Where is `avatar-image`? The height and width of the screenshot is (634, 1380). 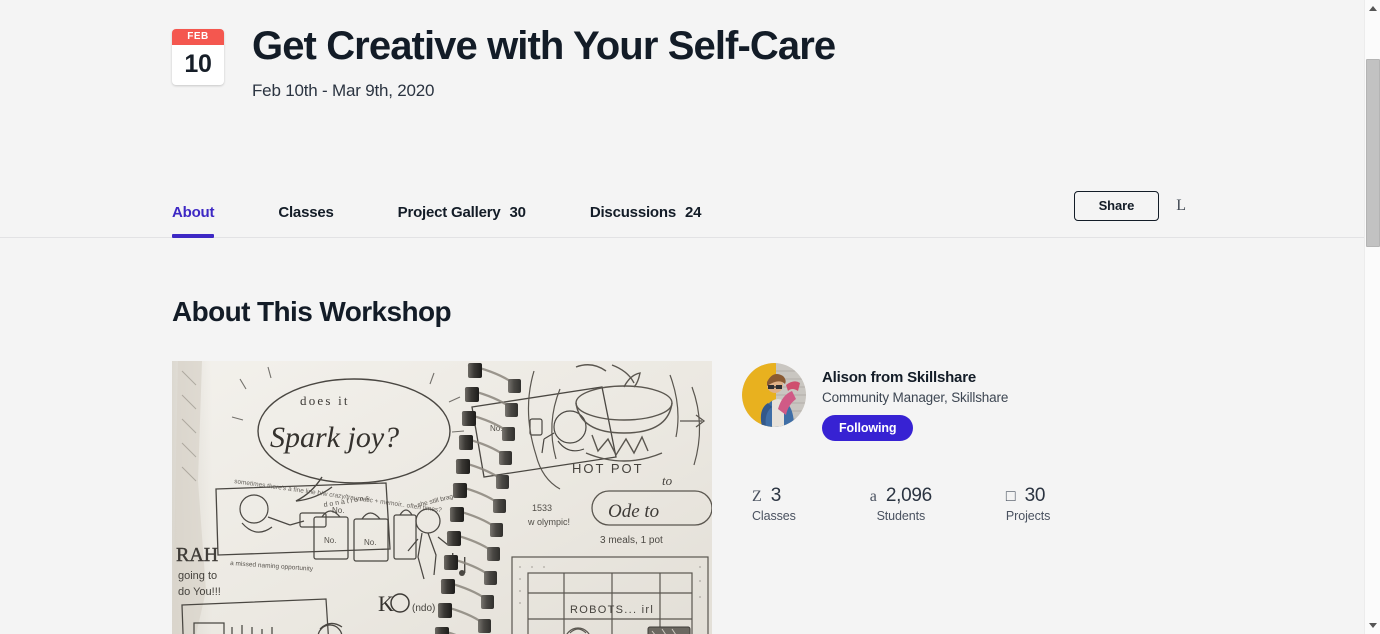
avatar-image is located at coordinates (774, 395).